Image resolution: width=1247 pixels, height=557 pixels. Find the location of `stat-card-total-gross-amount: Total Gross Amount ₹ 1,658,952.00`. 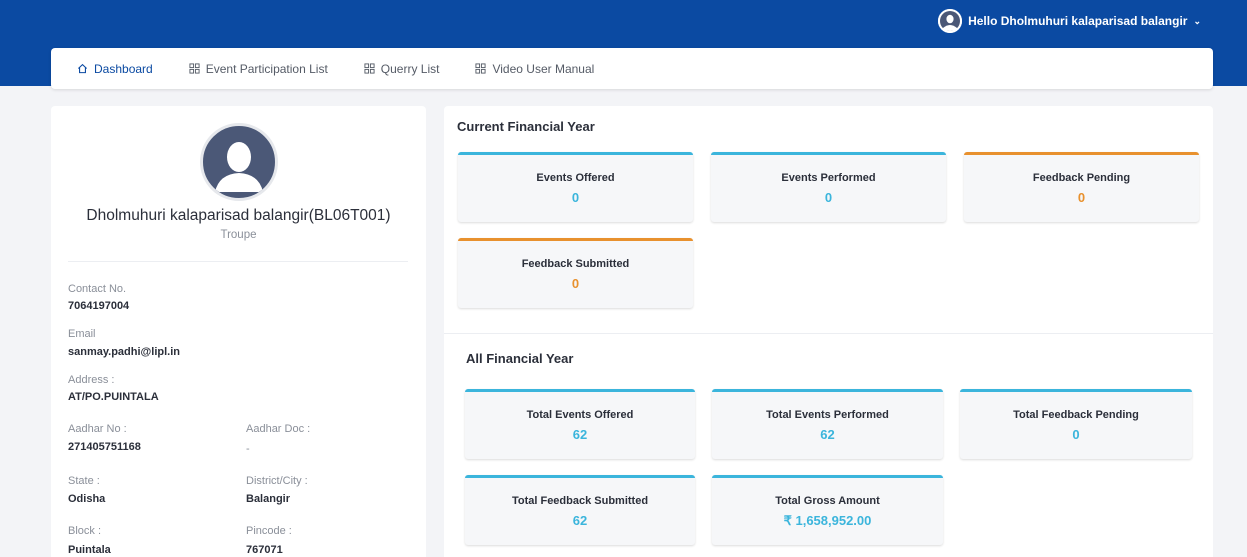

stat-card-total-gross-amount: Total Gross Amount ₹ 1,658,952.00 is located at coordinates (827, 510).